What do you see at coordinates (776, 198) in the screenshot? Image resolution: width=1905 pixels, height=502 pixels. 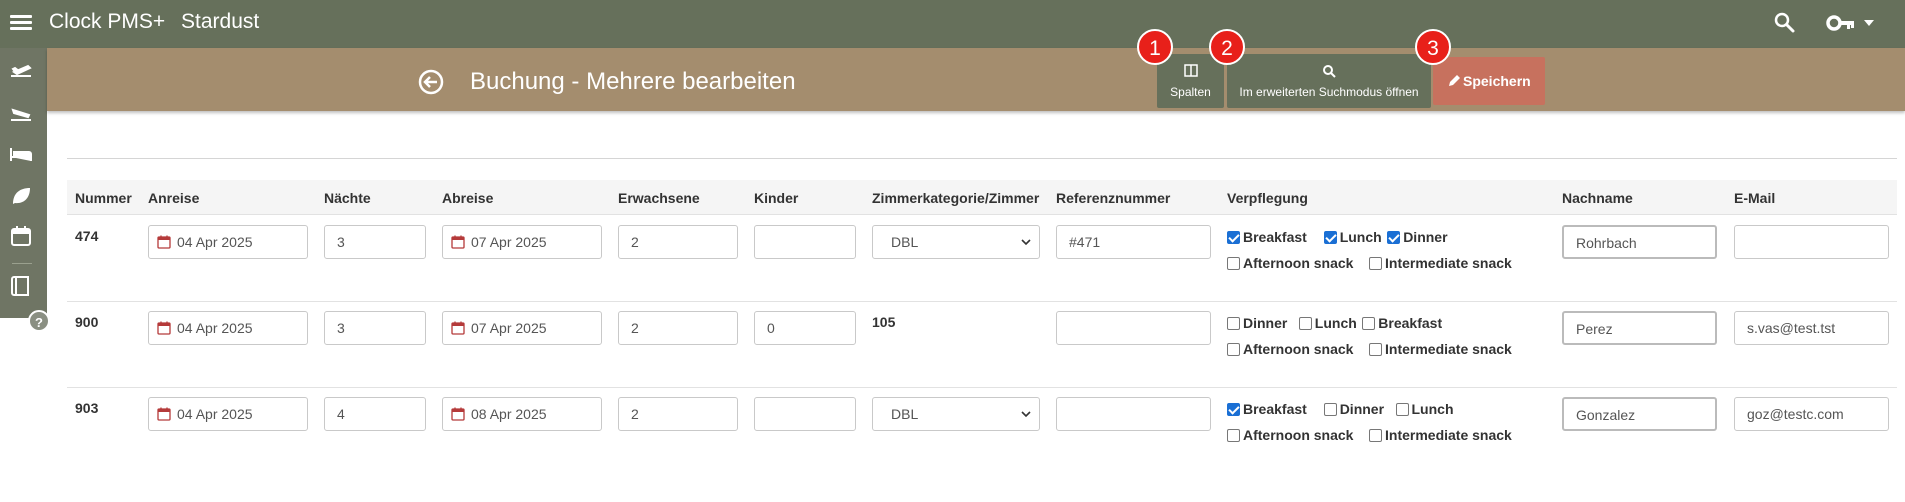 I see `header-children: Kinder` at bounding box center [776, 198].